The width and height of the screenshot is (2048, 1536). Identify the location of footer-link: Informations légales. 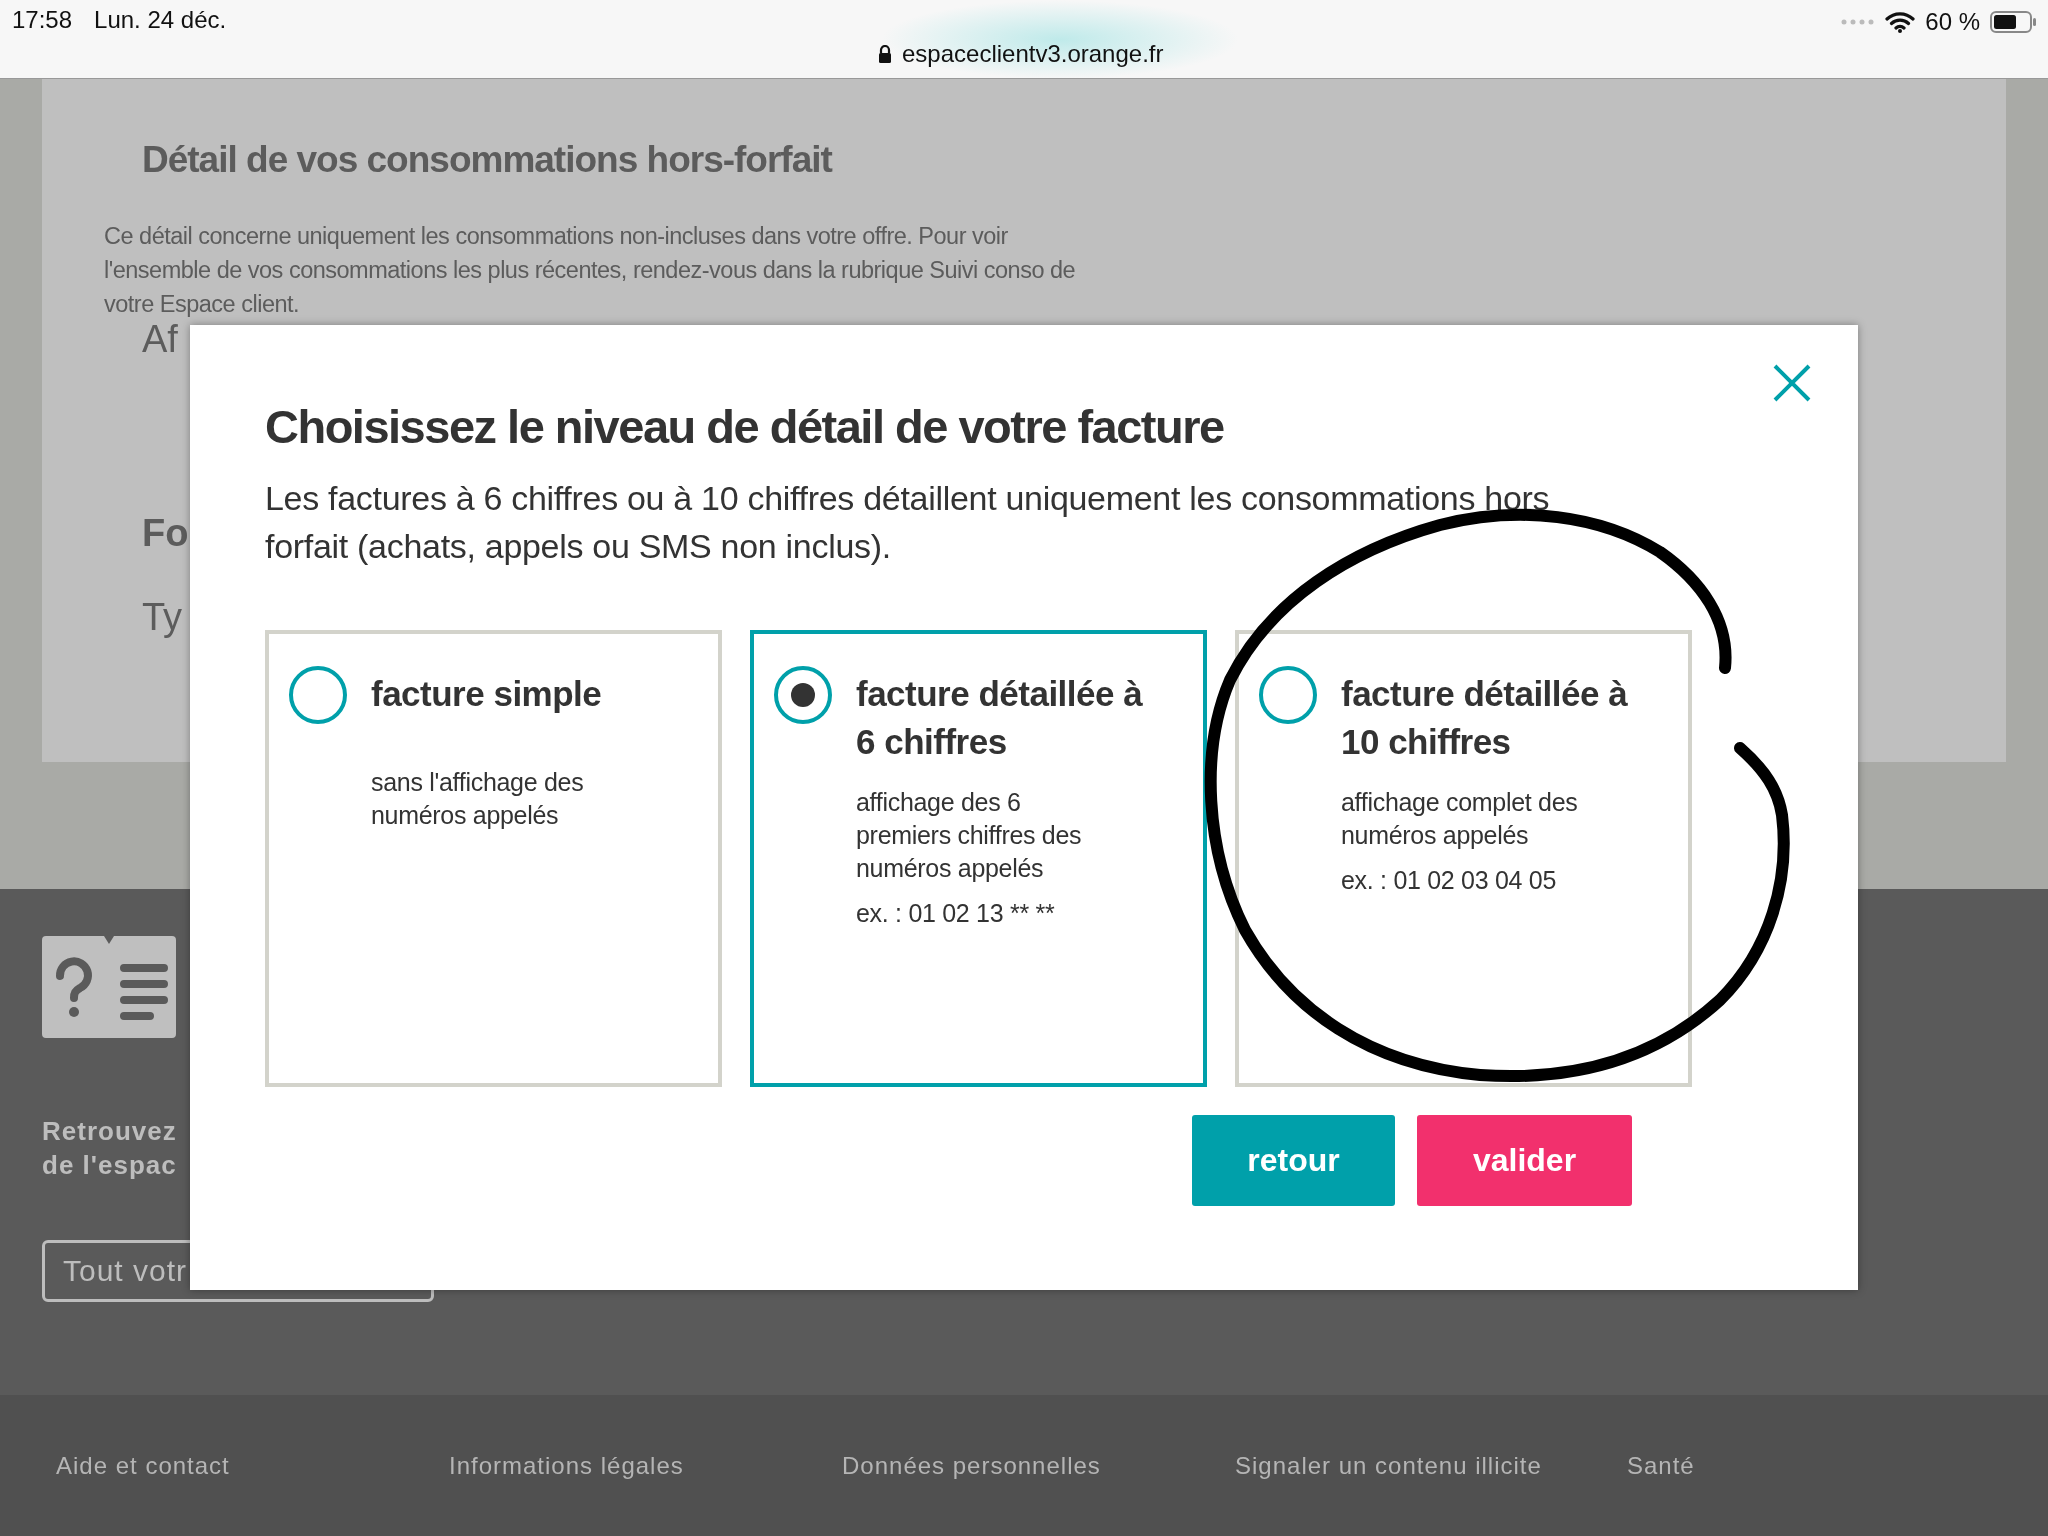
(645, 1465).